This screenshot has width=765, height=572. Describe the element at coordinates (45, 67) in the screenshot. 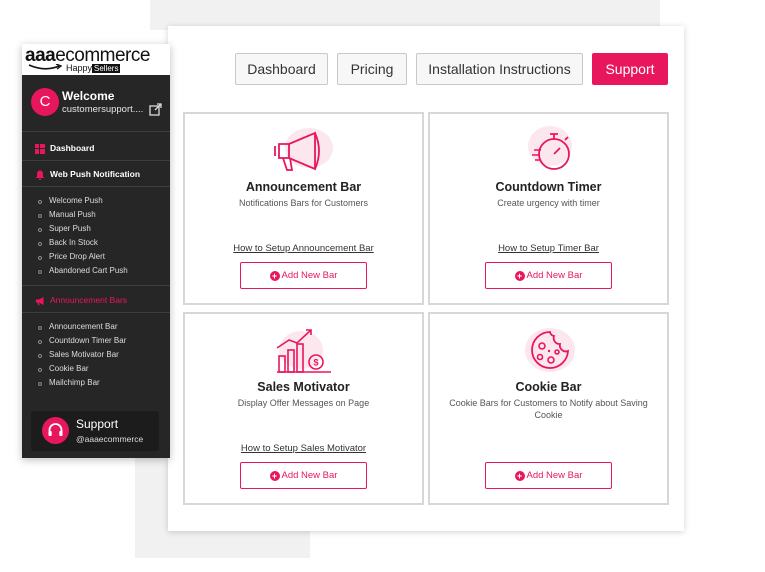

I see `smile-arrow-icon` at that location.